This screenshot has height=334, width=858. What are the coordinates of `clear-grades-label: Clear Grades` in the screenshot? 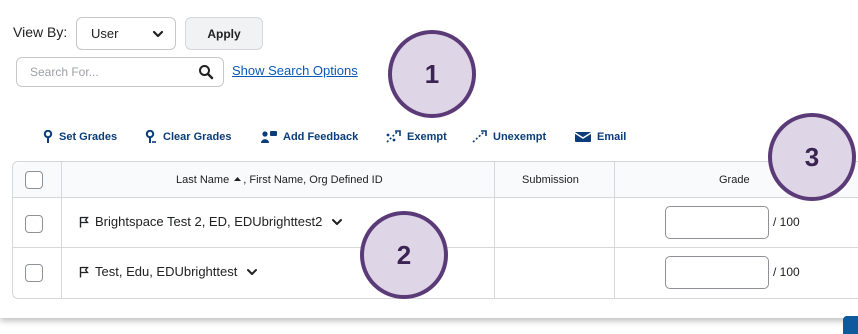 It's located at (197, 137).